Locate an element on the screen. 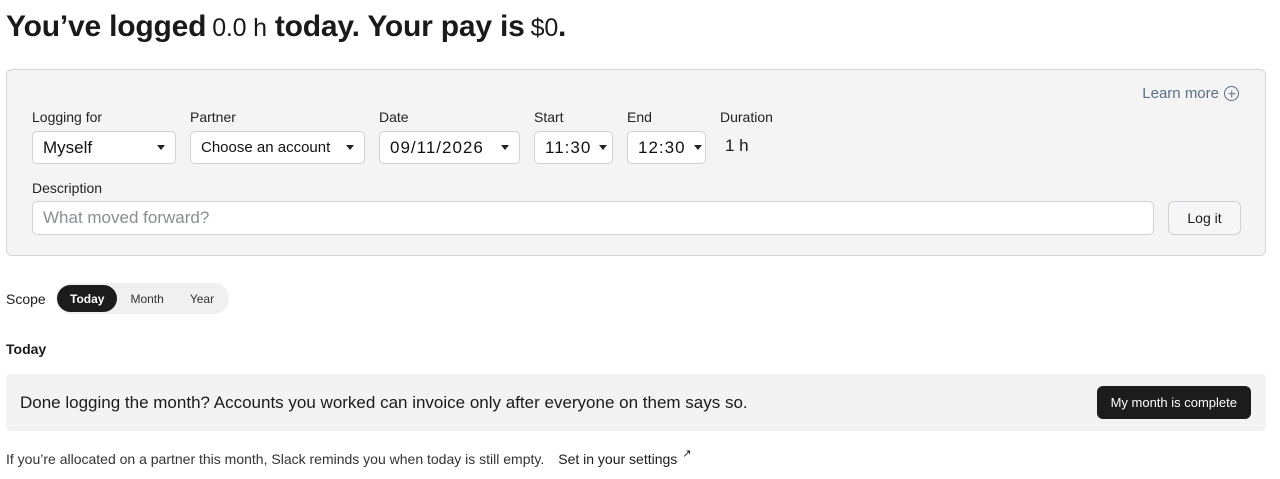  headline-prefix: You’ve logged is located at coordinates (106, 26).